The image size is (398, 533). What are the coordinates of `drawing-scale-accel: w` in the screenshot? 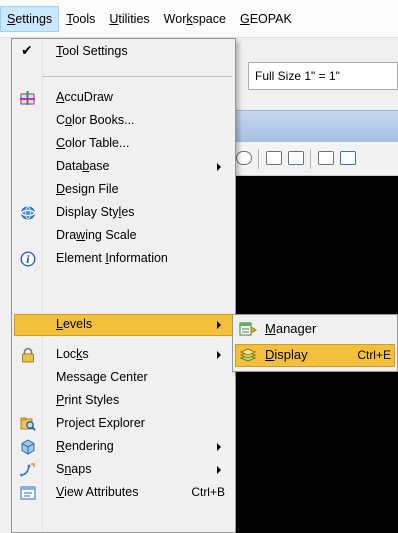 It's located at (81, 235).